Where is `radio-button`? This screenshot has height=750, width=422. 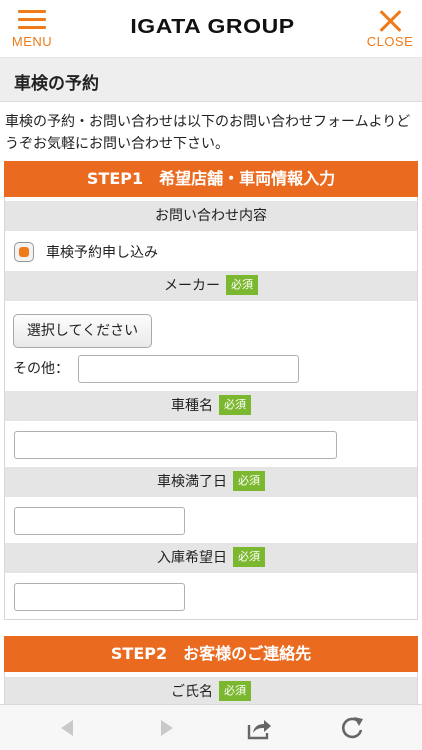
radio-button is located at coordinates (24, 252).